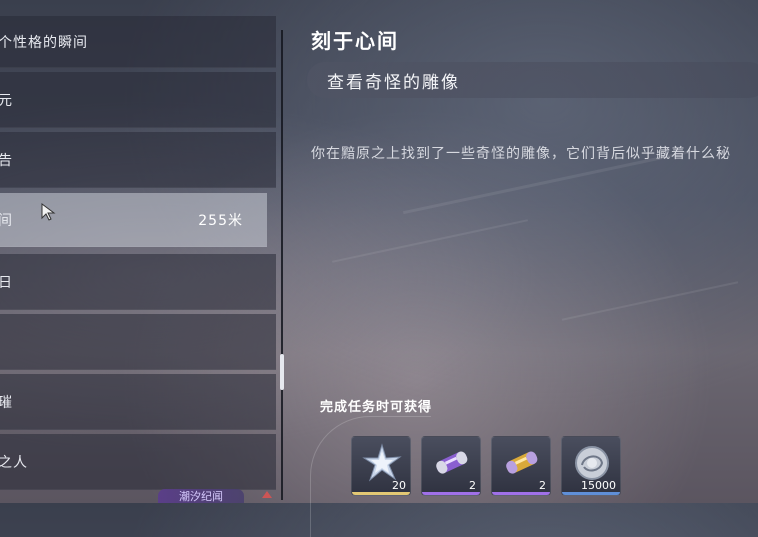  I want to click on quest-objective: 查看奇怪的雕像, so click(393, 83).